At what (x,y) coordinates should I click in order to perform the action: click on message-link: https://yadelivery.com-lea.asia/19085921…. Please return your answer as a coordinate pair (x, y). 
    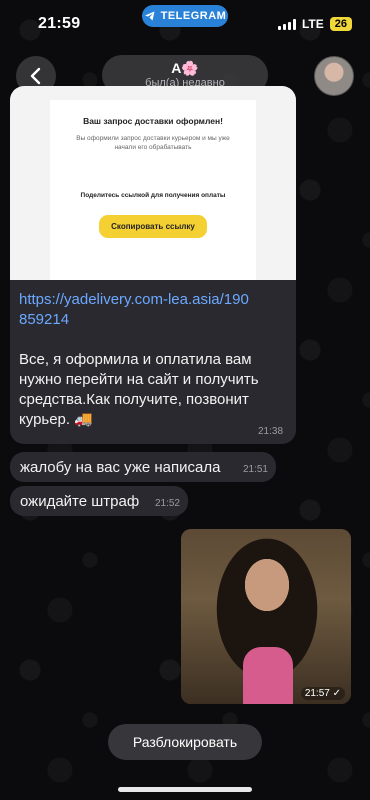
    Looking at the image, I should click on (135, 310).